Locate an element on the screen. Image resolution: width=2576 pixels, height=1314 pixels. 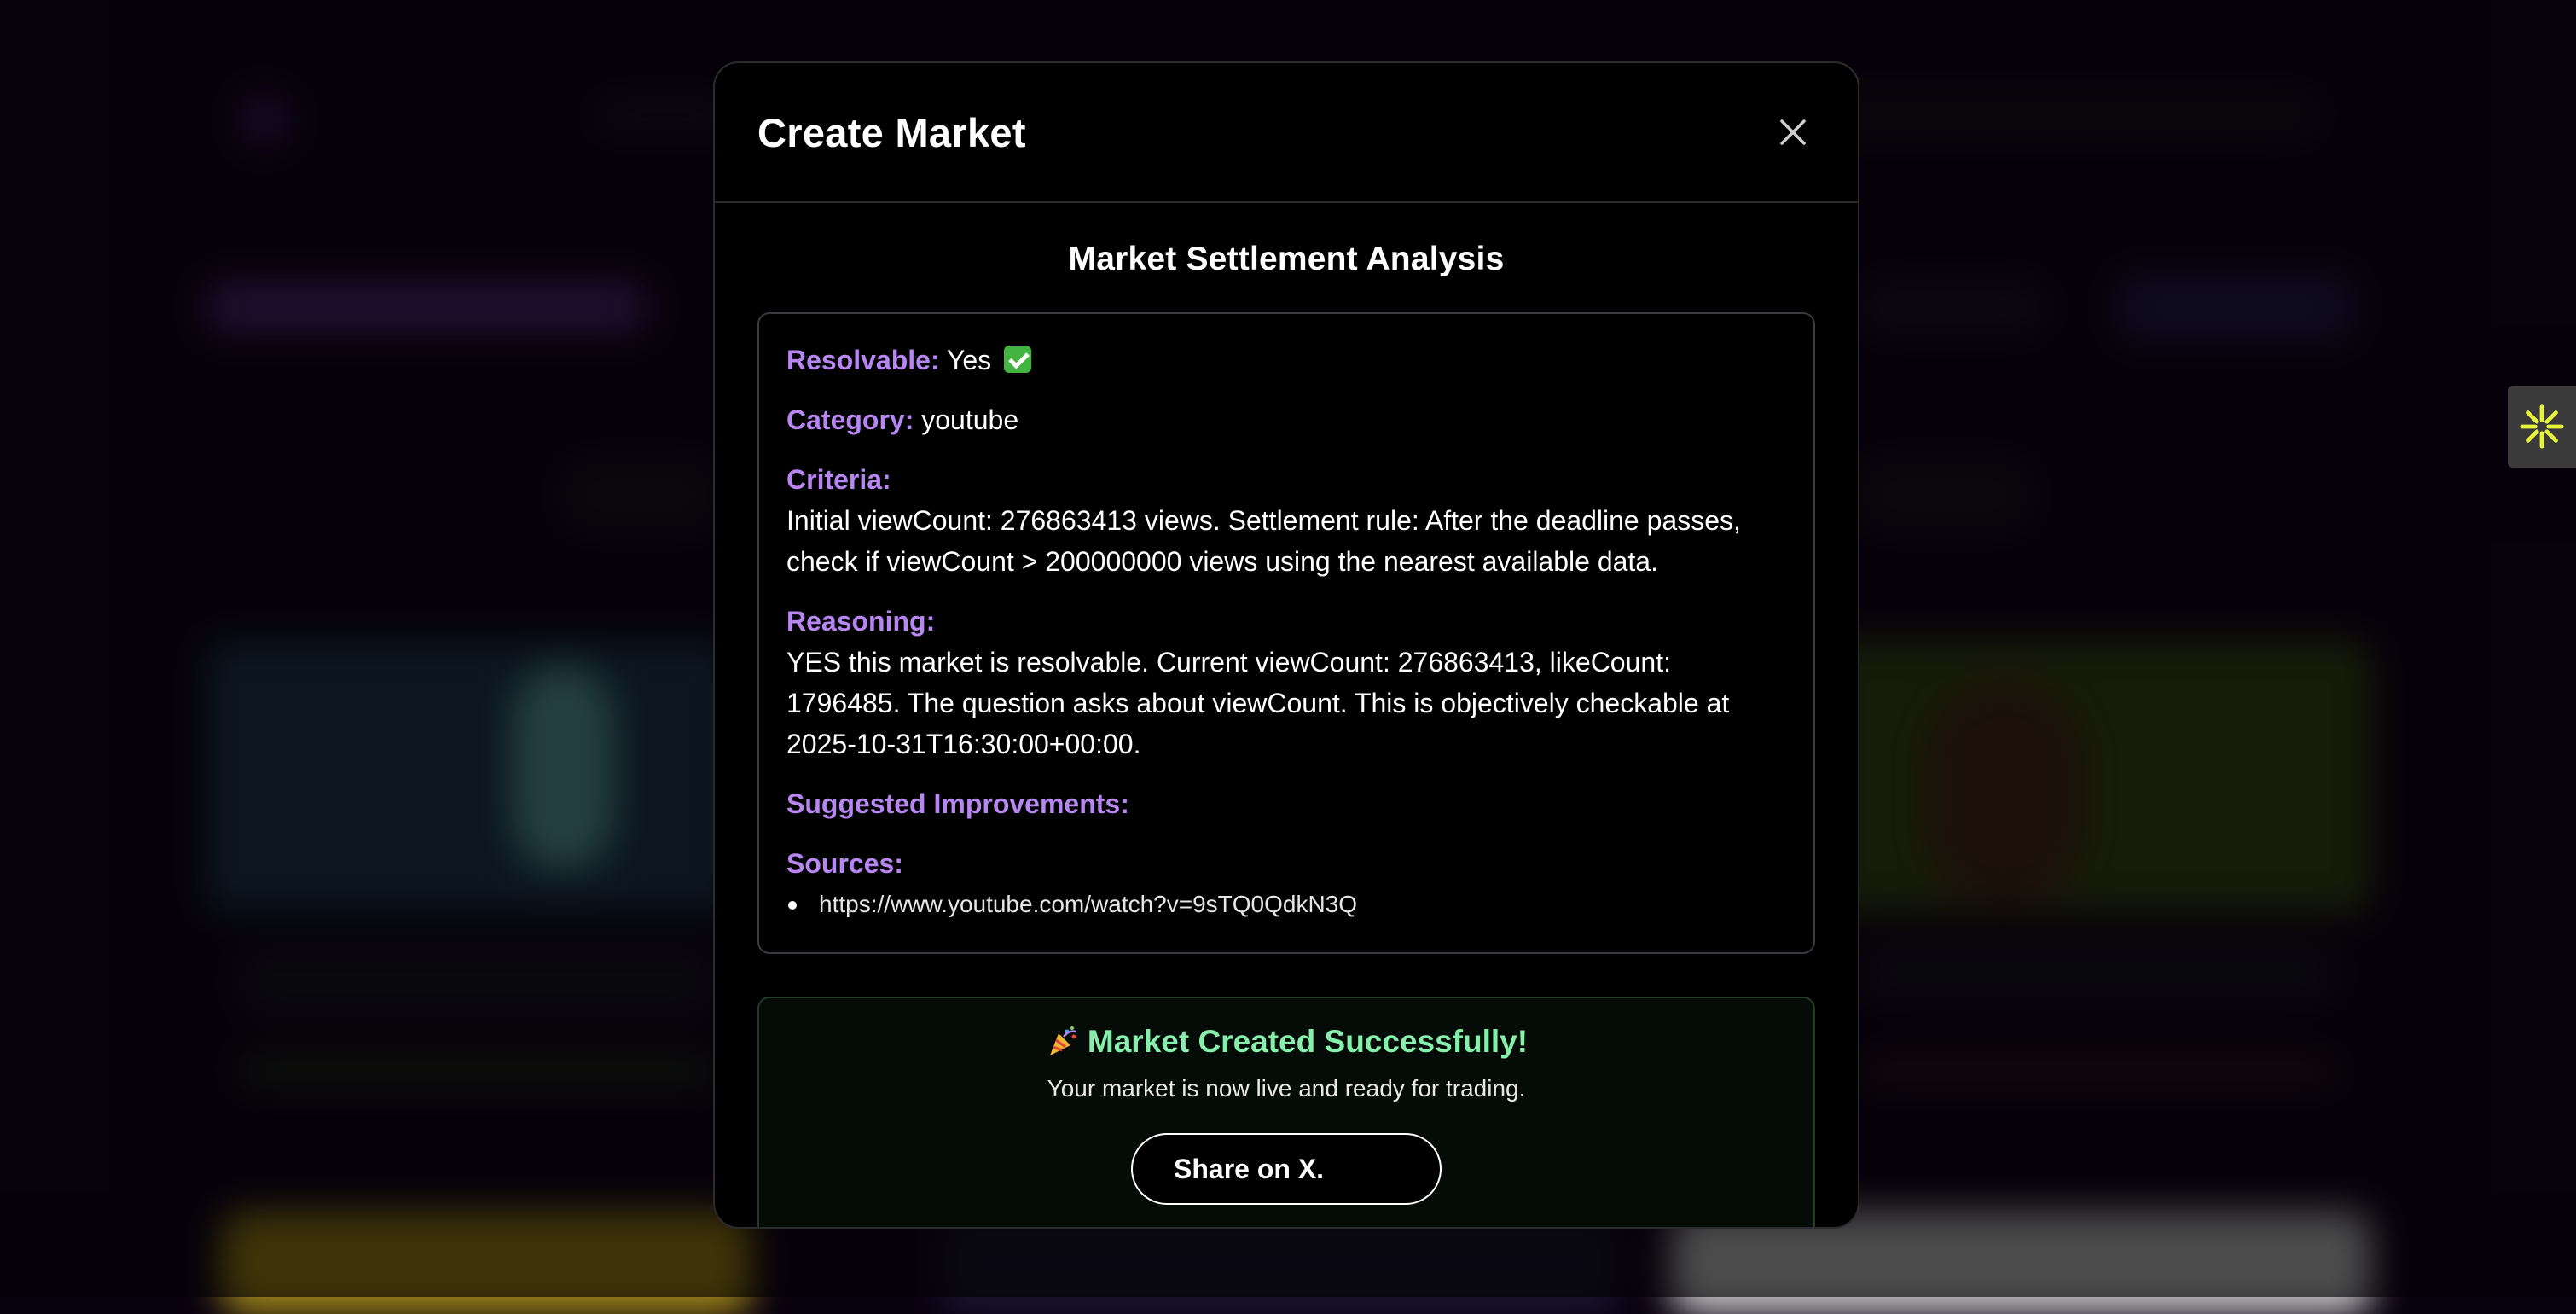
success-title-row: Market Created Successfully! is located at coordinates (1286, 1042).